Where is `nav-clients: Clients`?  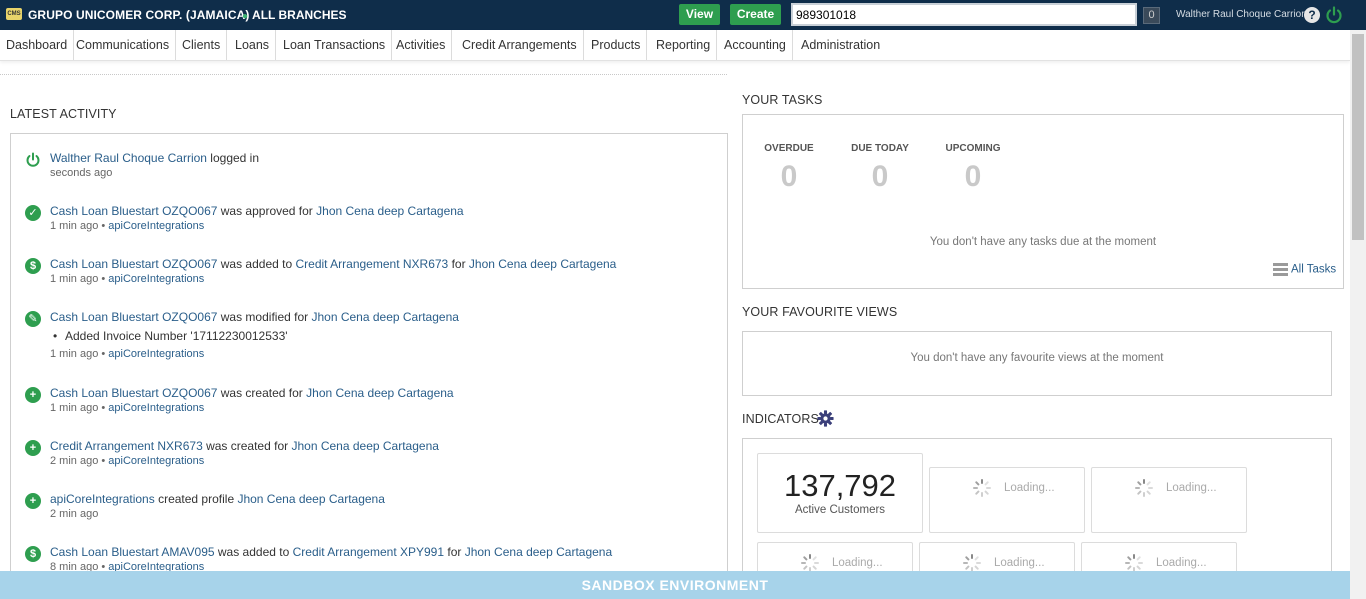 nav-clients: Clients is located at coordinates (202, 45).